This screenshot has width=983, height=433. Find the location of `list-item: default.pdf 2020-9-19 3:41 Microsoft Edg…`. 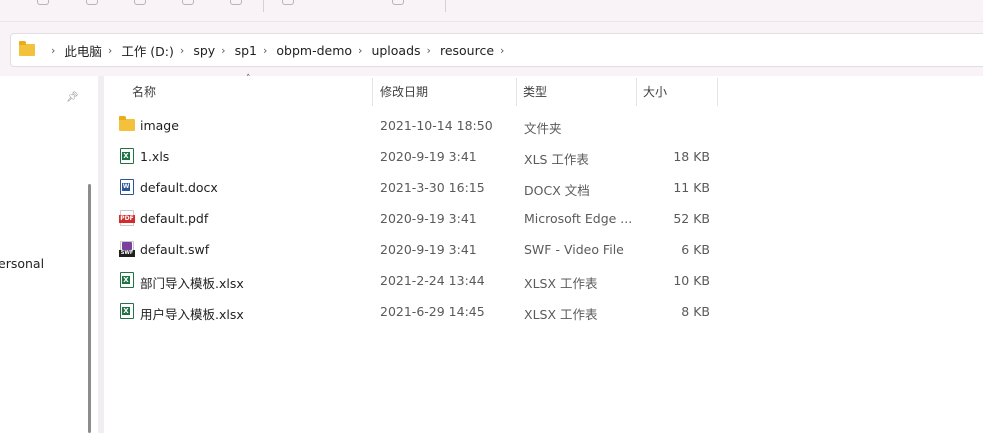

list-item: default.pdf 2020-9-19 3:41 Microsoft Edg… is located at coordinates (417, 218).